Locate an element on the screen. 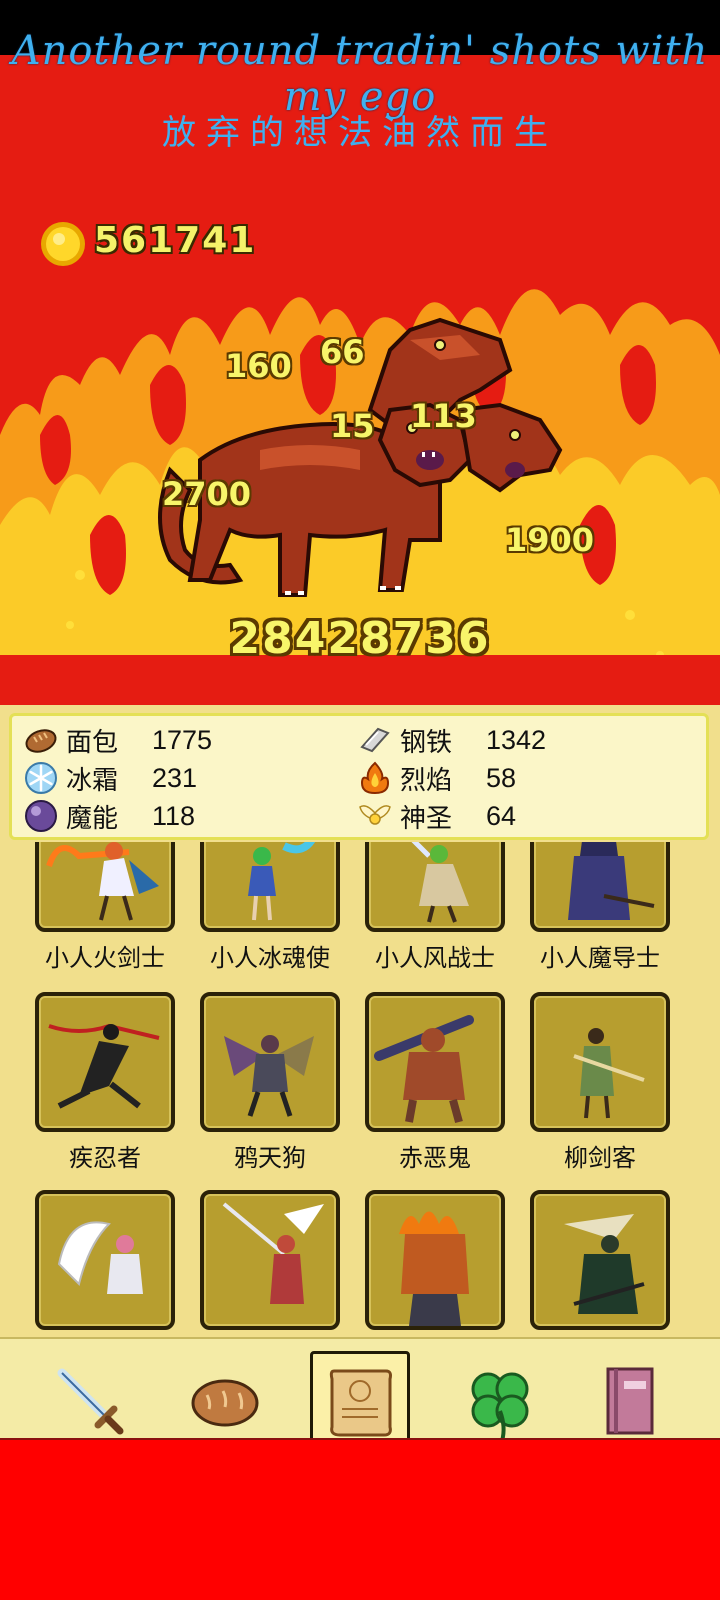  hero-red-demon-portrait is located at coordinates (424, 1069).